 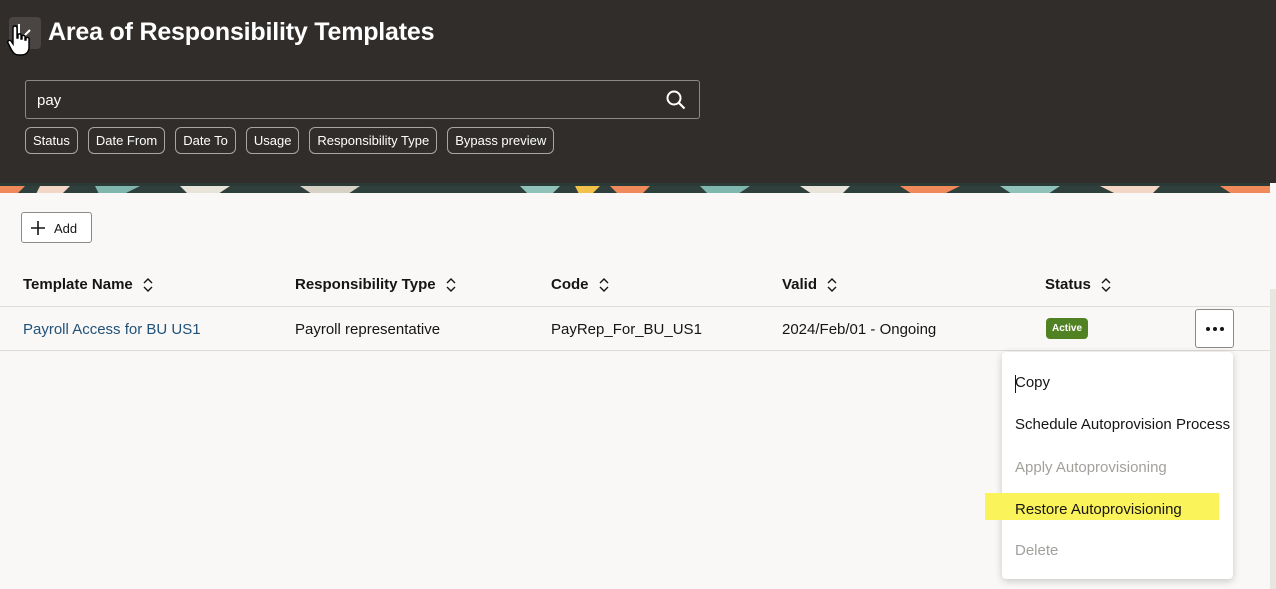 I want to click on responsibility-type-cell: Payroll representative, so click(x=368, y=329).